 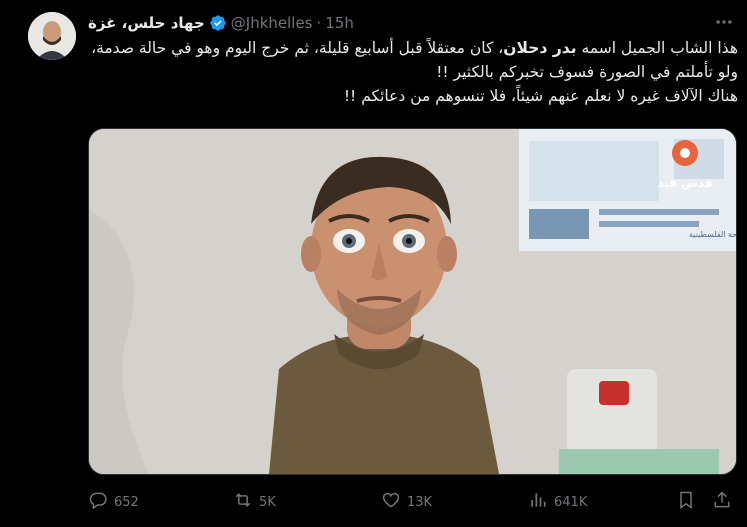 I want to click on poster-text: وزارة الصحة الفلسطينية, so click(x=712, y=234).